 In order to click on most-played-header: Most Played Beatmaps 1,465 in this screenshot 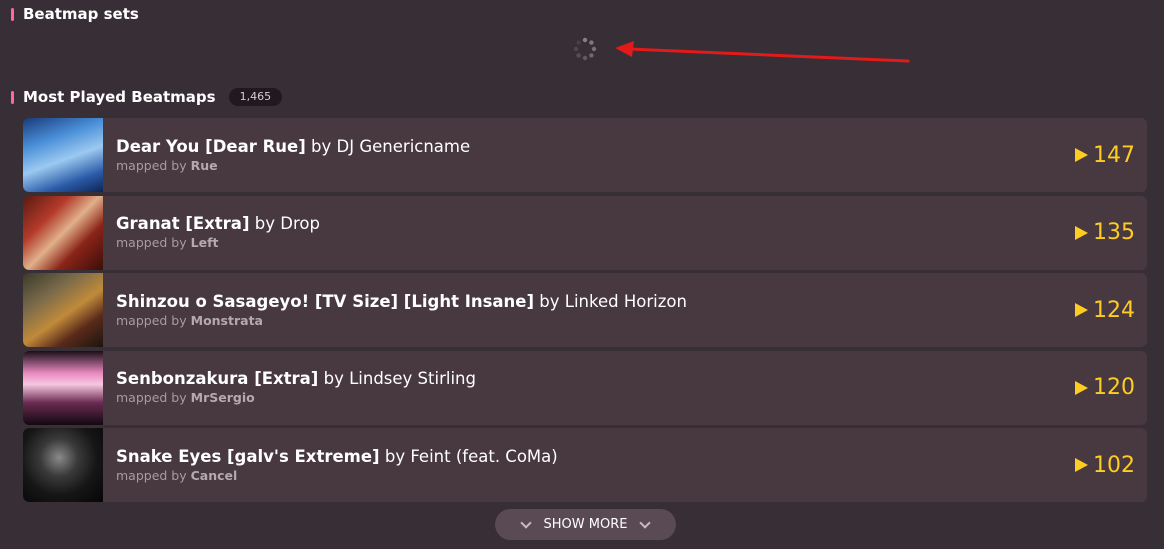, I will do `click(147, 97)`.